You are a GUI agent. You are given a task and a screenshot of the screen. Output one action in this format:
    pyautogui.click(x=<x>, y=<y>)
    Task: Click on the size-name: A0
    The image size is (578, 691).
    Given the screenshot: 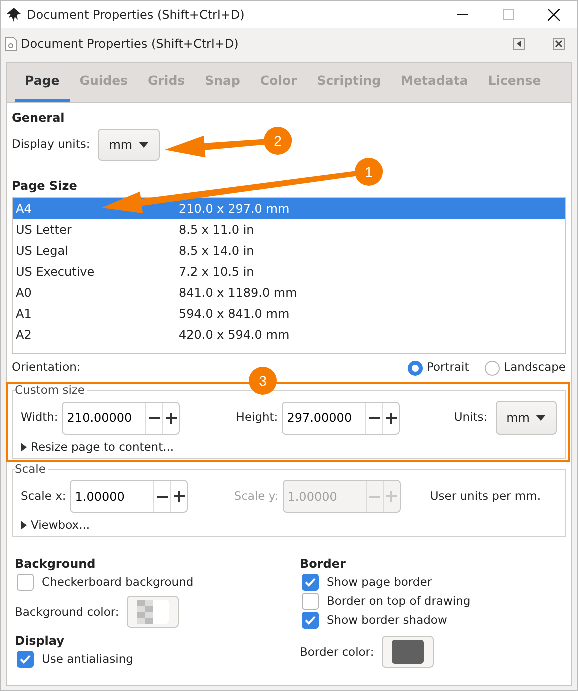 What is the action you would take?
    pyautogui.click(x=24, y=293)
    